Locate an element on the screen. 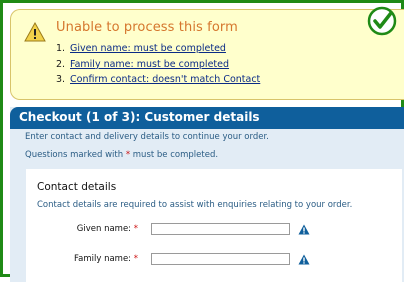 The width and height of the screenshot is (404, 285). error-item: 3. Confirm contact: doesn't match Contact is located at coordinates (158, 80).